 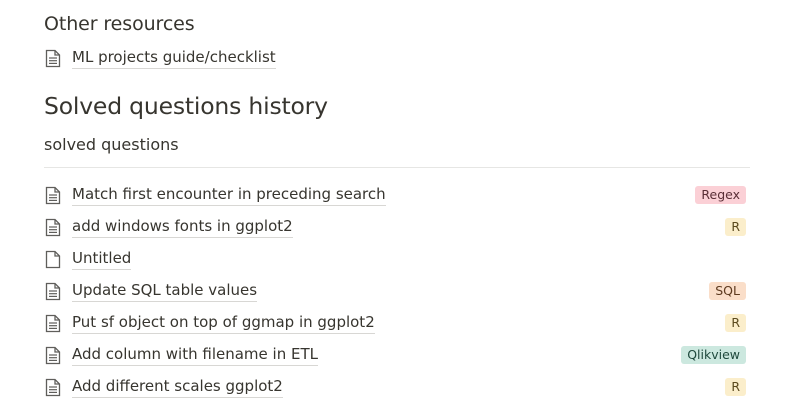 What do you see at coordinates (174, 58) in the screenshot?
I see `resource-link-label: ML projects guide/checklist` at bounding box center [174, 58].